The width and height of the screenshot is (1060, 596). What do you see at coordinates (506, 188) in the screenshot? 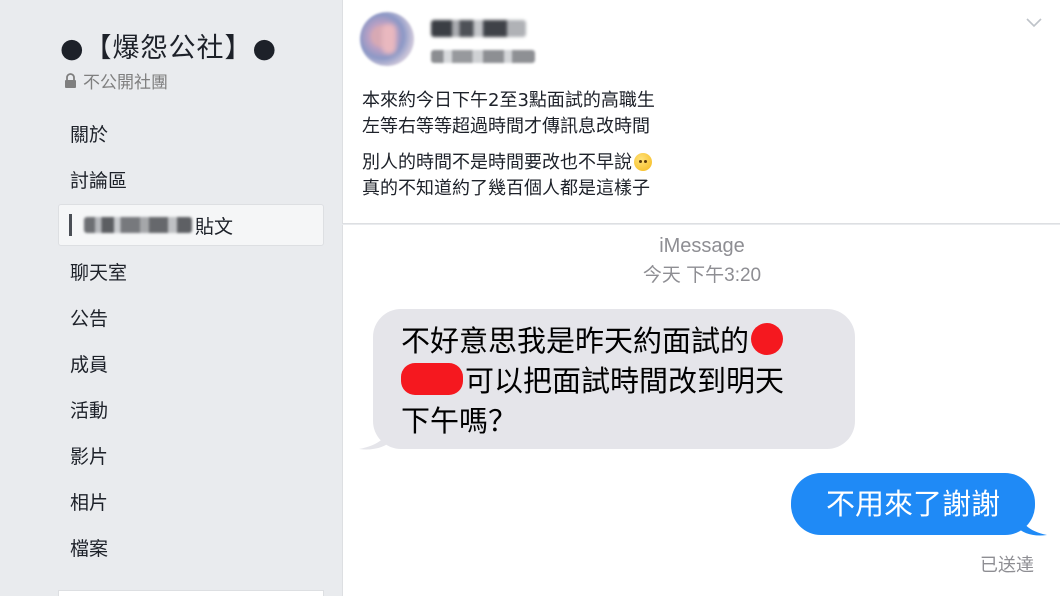
I see `post-line: 真的不知道約了幾百個人都是這樣子` at bounding box center [506, 188].